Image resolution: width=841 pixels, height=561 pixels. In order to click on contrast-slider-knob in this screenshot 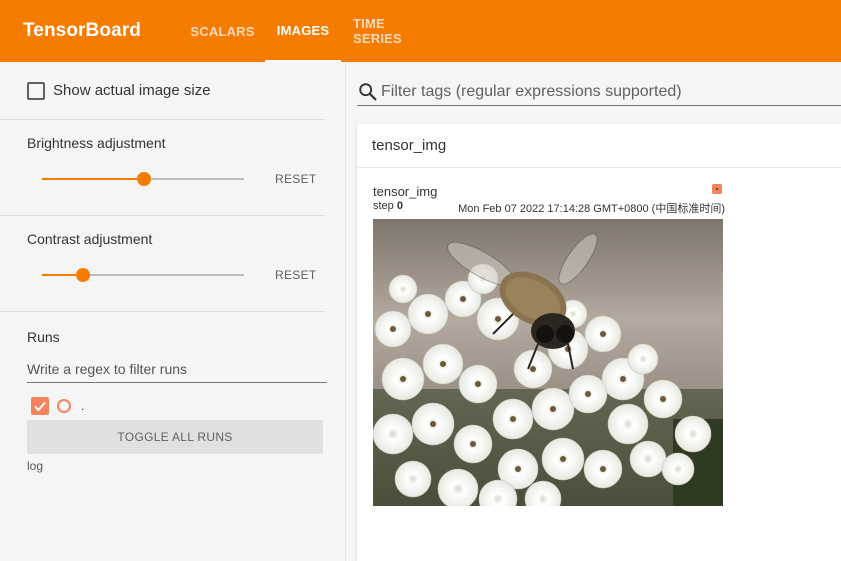, I will do `click(83, 275)`.